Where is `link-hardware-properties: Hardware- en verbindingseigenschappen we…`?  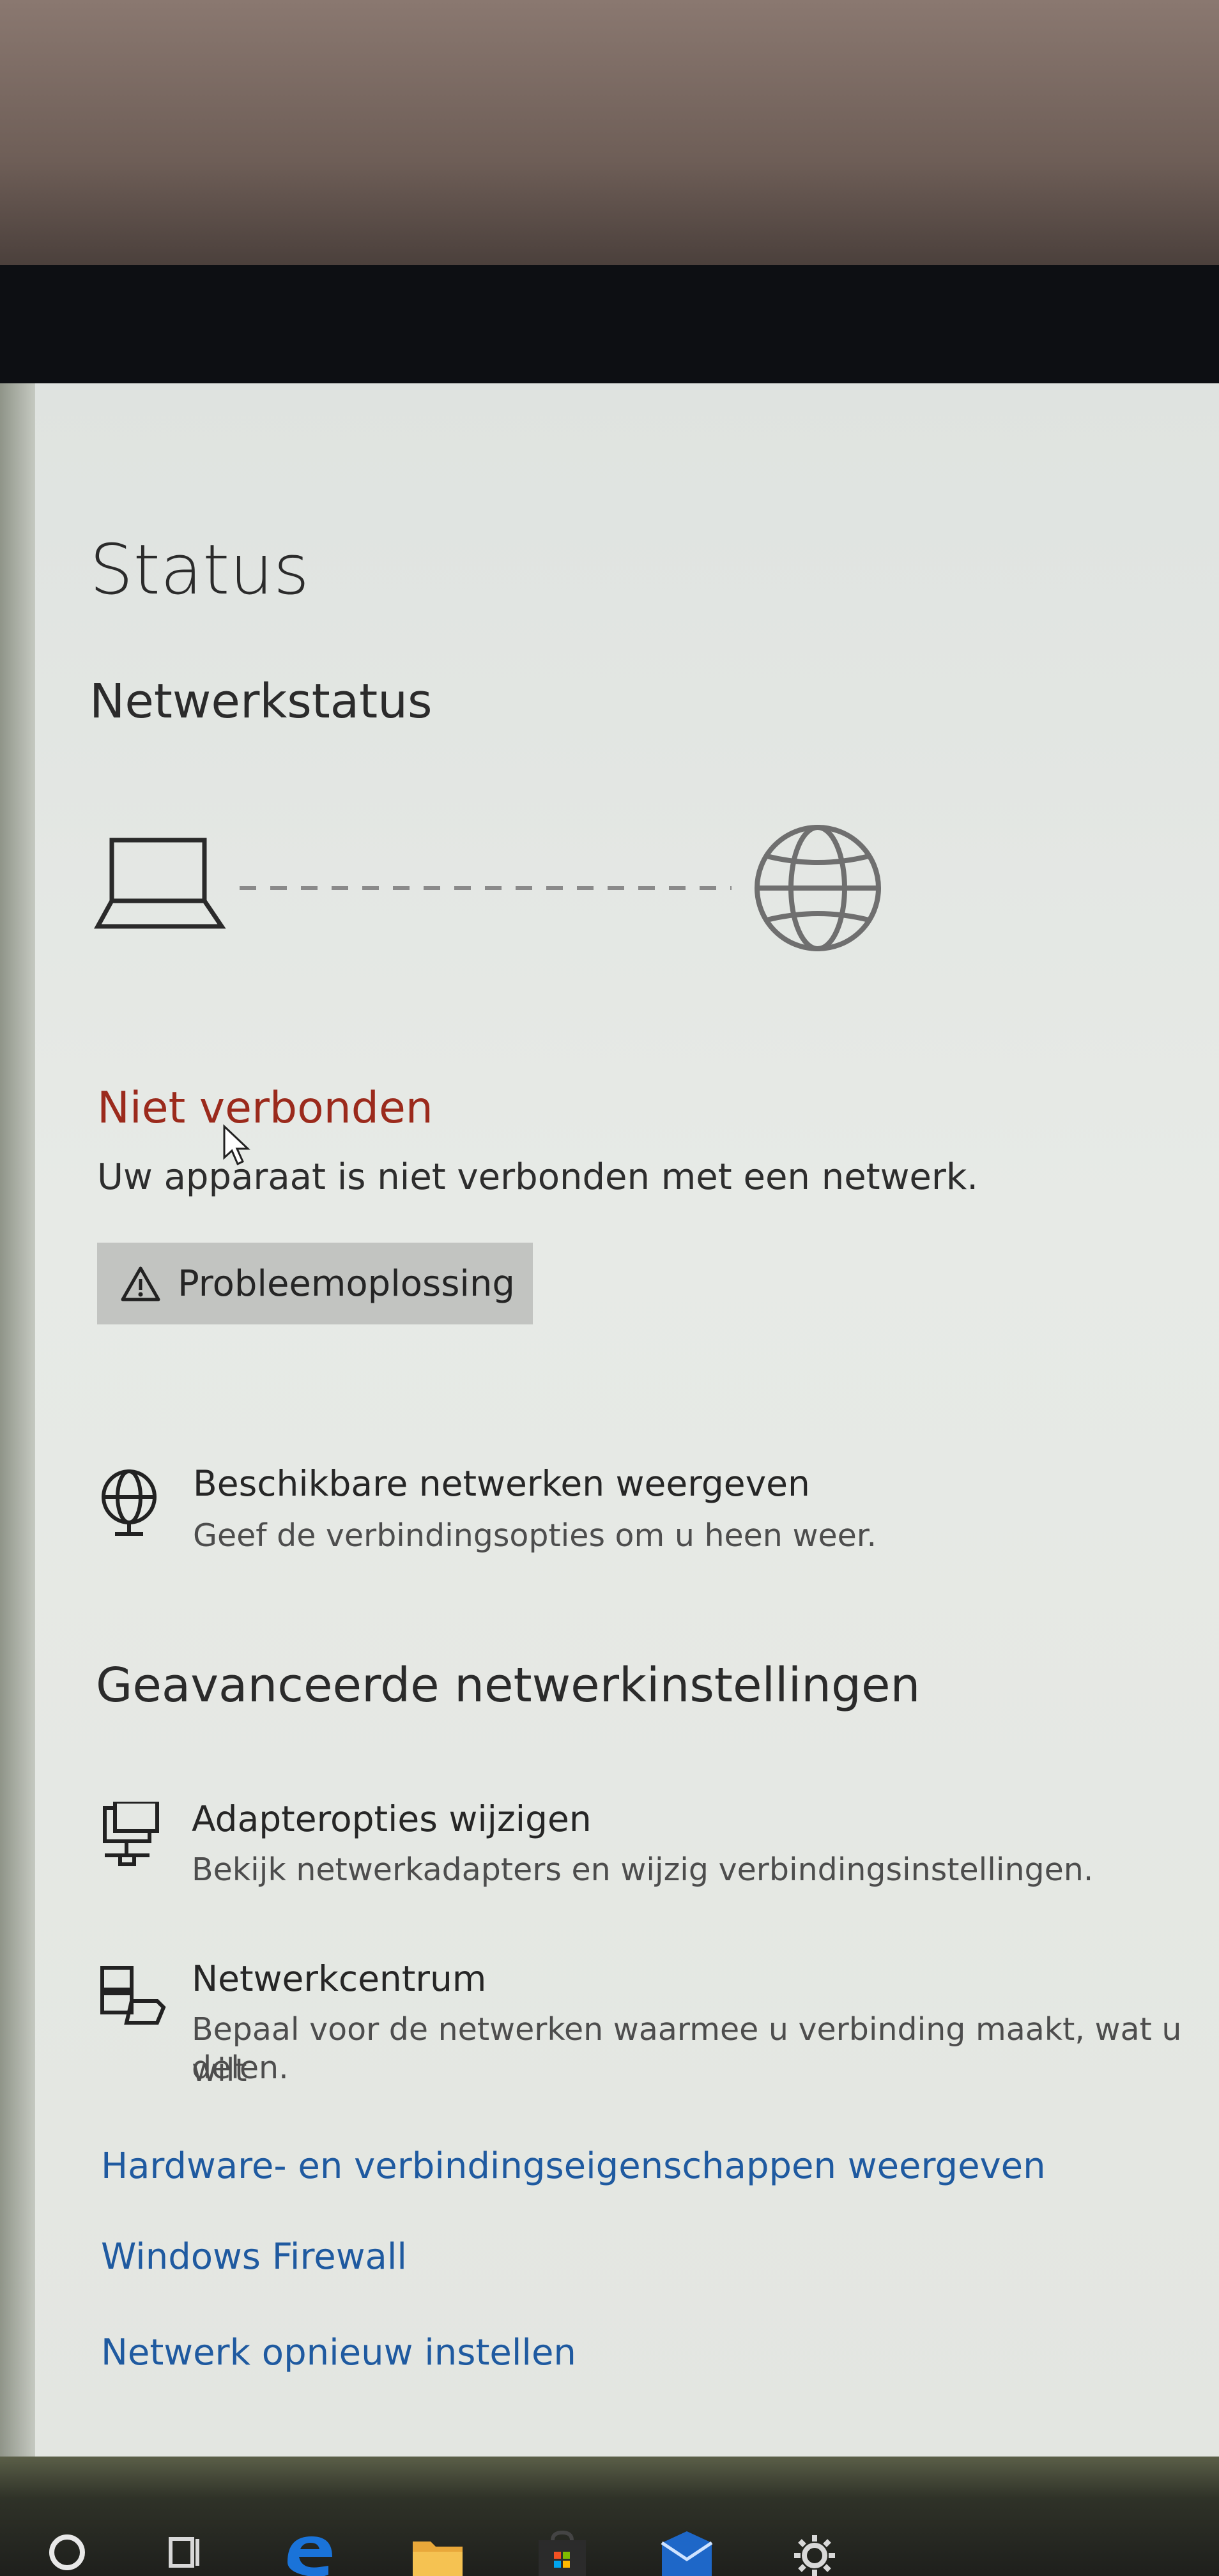 link-hardware-properties: Hardware- en verbindingseigenschappen we… is located at coordinates (573, 2166).